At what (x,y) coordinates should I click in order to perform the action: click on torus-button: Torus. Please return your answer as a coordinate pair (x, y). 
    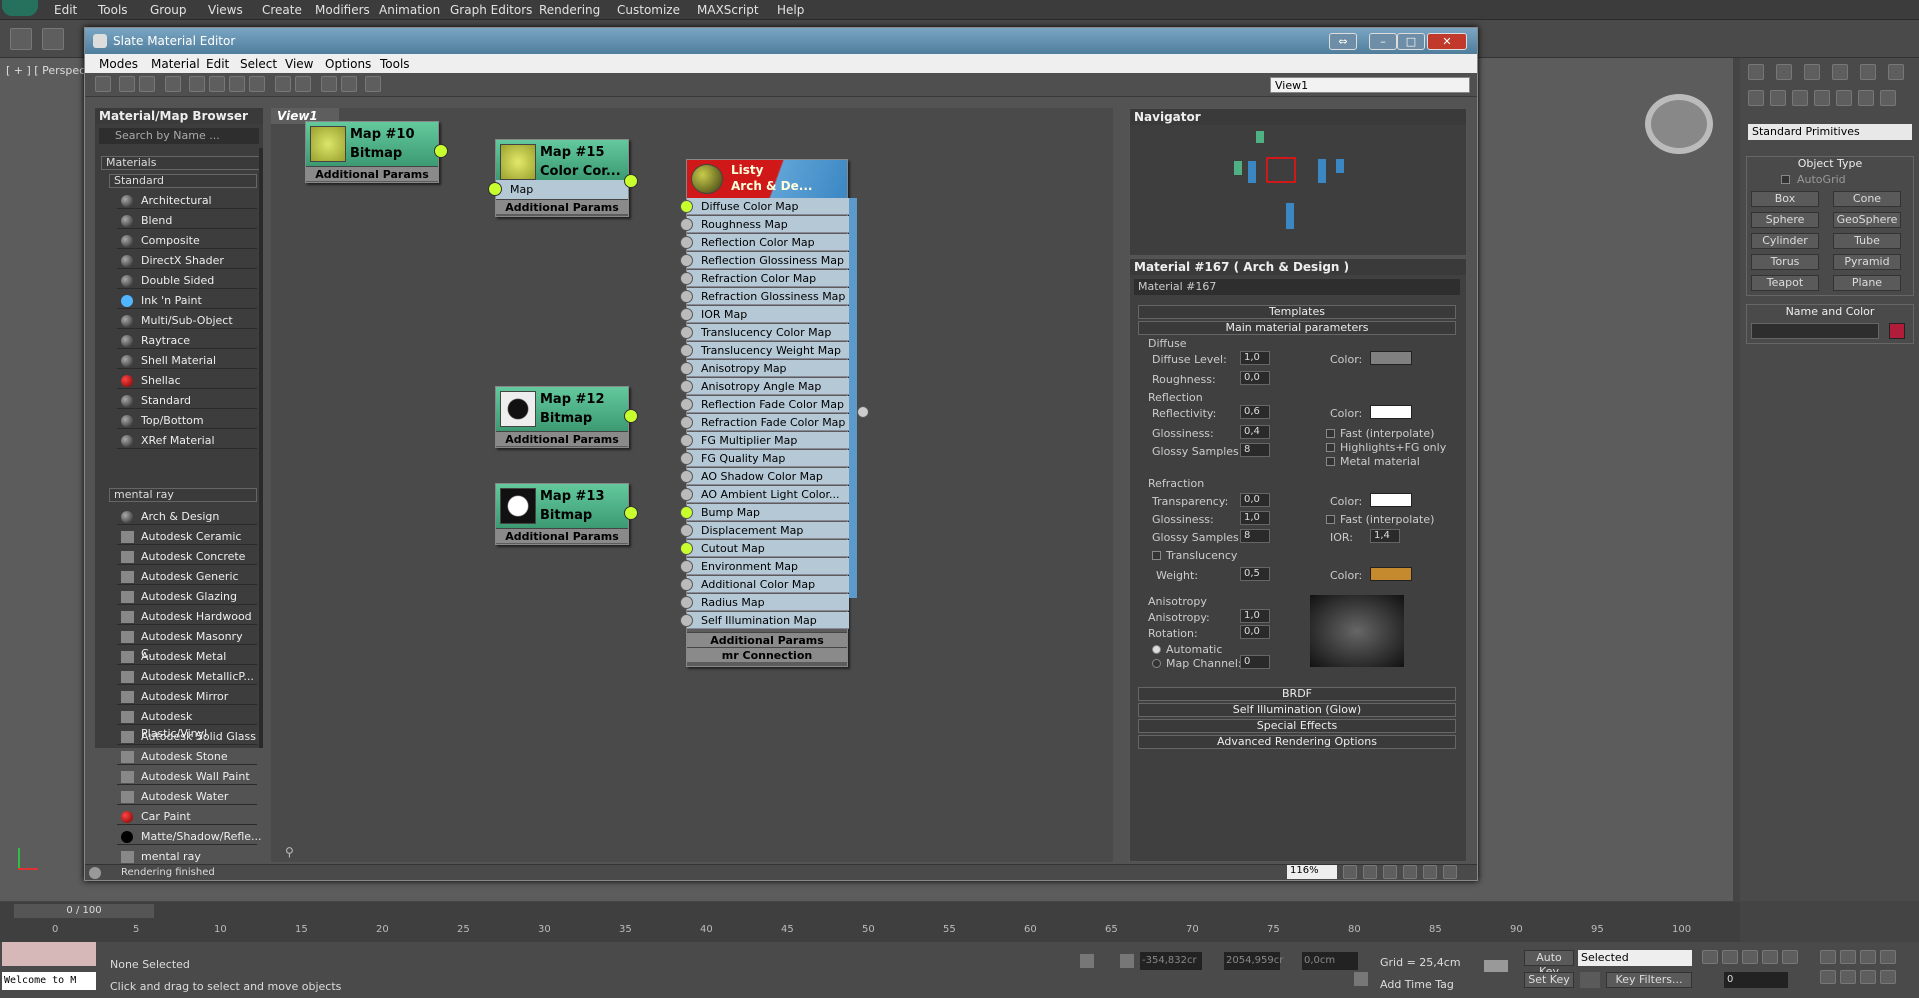
    Looking at the image, I should click on (1785, 262).